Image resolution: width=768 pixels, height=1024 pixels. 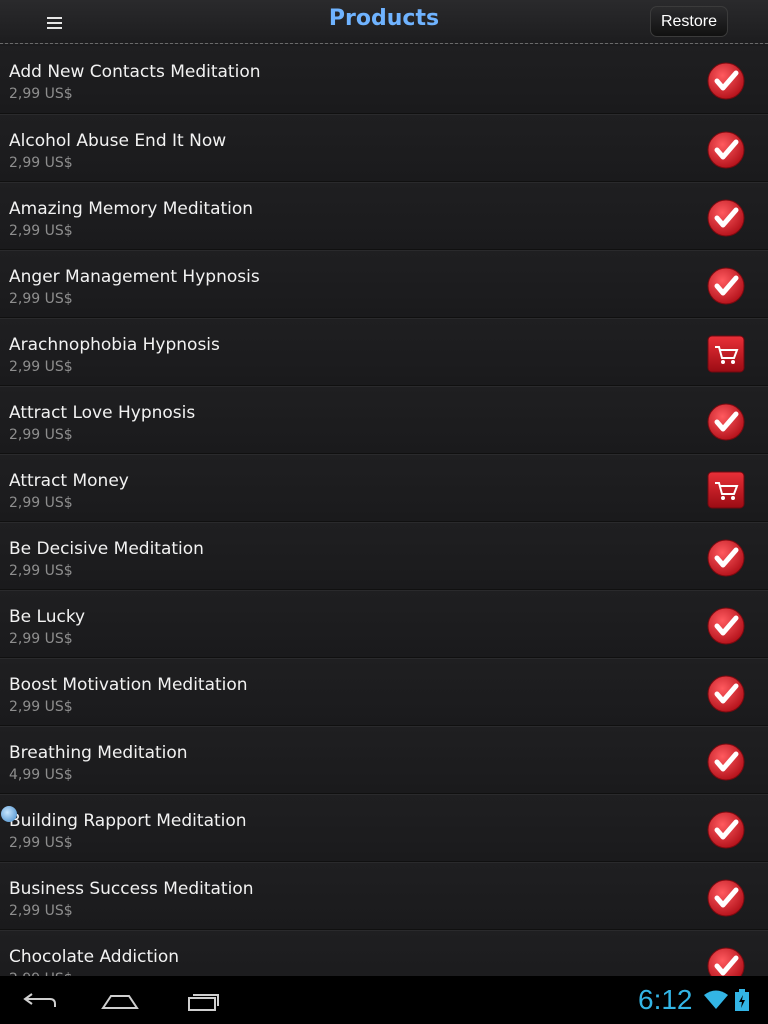 I want to click on product-row: Chocolate Addiction2,99 US$, so click(x=384, y=953).